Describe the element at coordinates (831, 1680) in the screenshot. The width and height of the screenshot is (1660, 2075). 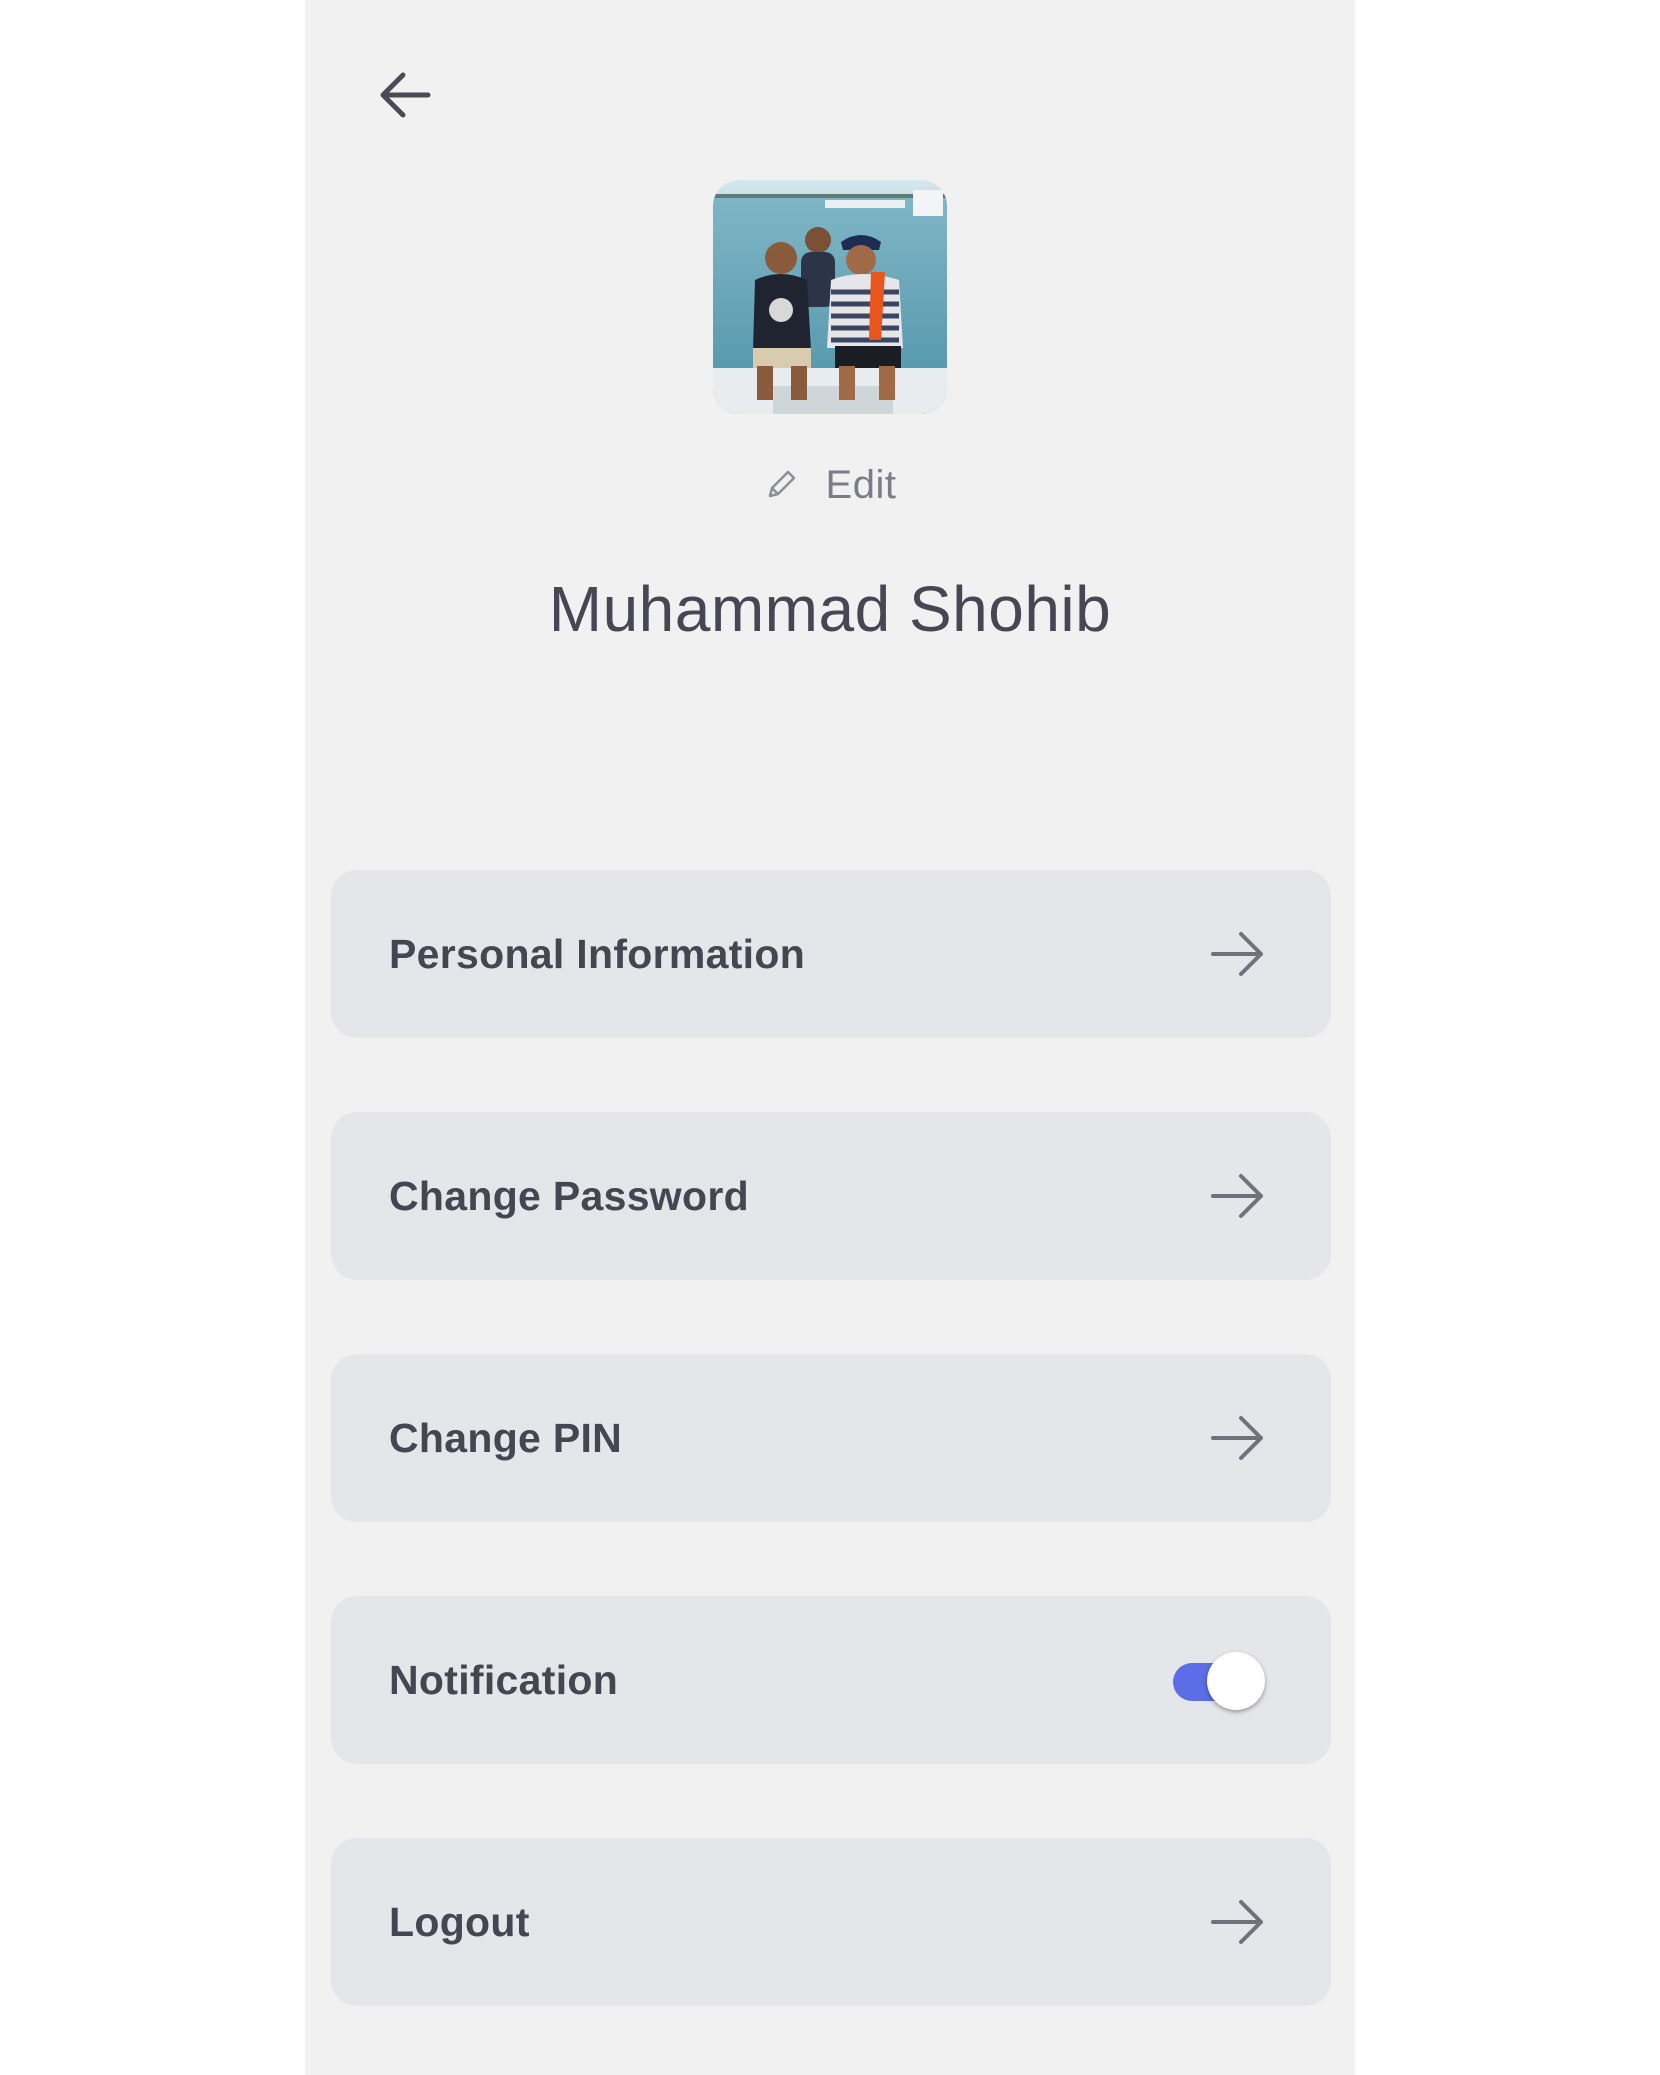
I see `menu-item-notification: Notification` at that location.